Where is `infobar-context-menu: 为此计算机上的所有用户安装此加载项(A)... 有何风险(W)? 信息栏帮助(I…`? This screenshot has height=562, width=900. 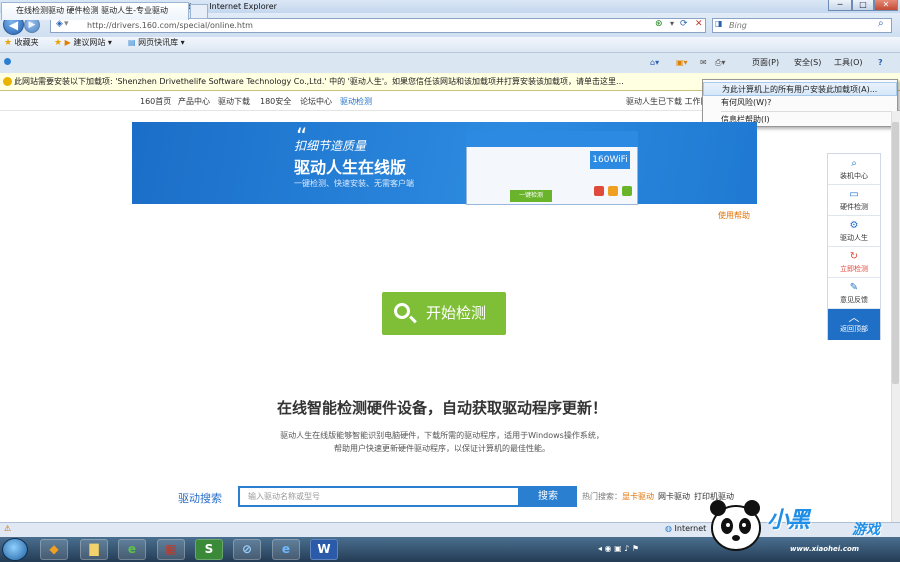 infobar-context-menu: 为此计算机上的所有用户安装此加载项(A)... 有何风险(W)? 信息栏帮助(I… is located at coordinates (800, 103).